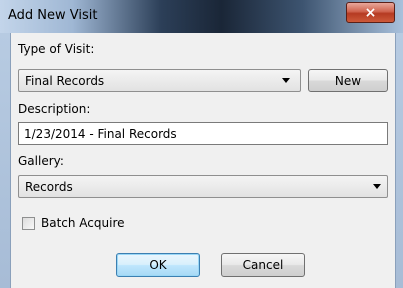 This screenshot has width=403, height=288. Describe the element at coordinates (83, 223) in the screenshot. I see `batch-acquire-label: Batch Acquire` at that location.